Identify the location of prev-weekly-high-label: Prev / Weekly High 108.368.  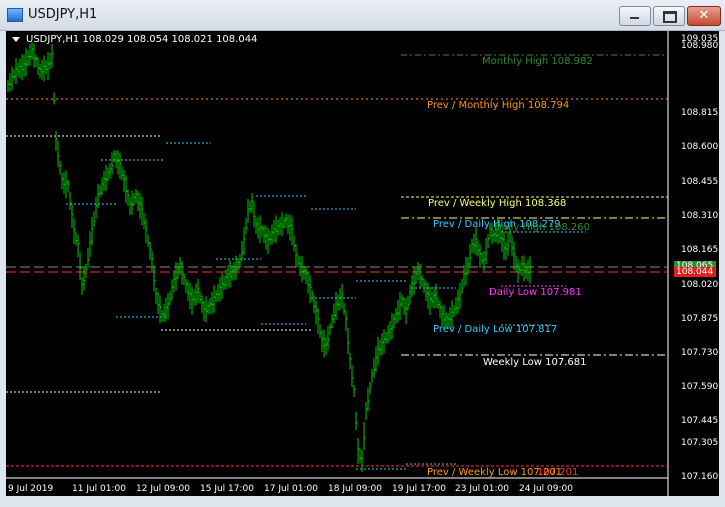
(497, 203).